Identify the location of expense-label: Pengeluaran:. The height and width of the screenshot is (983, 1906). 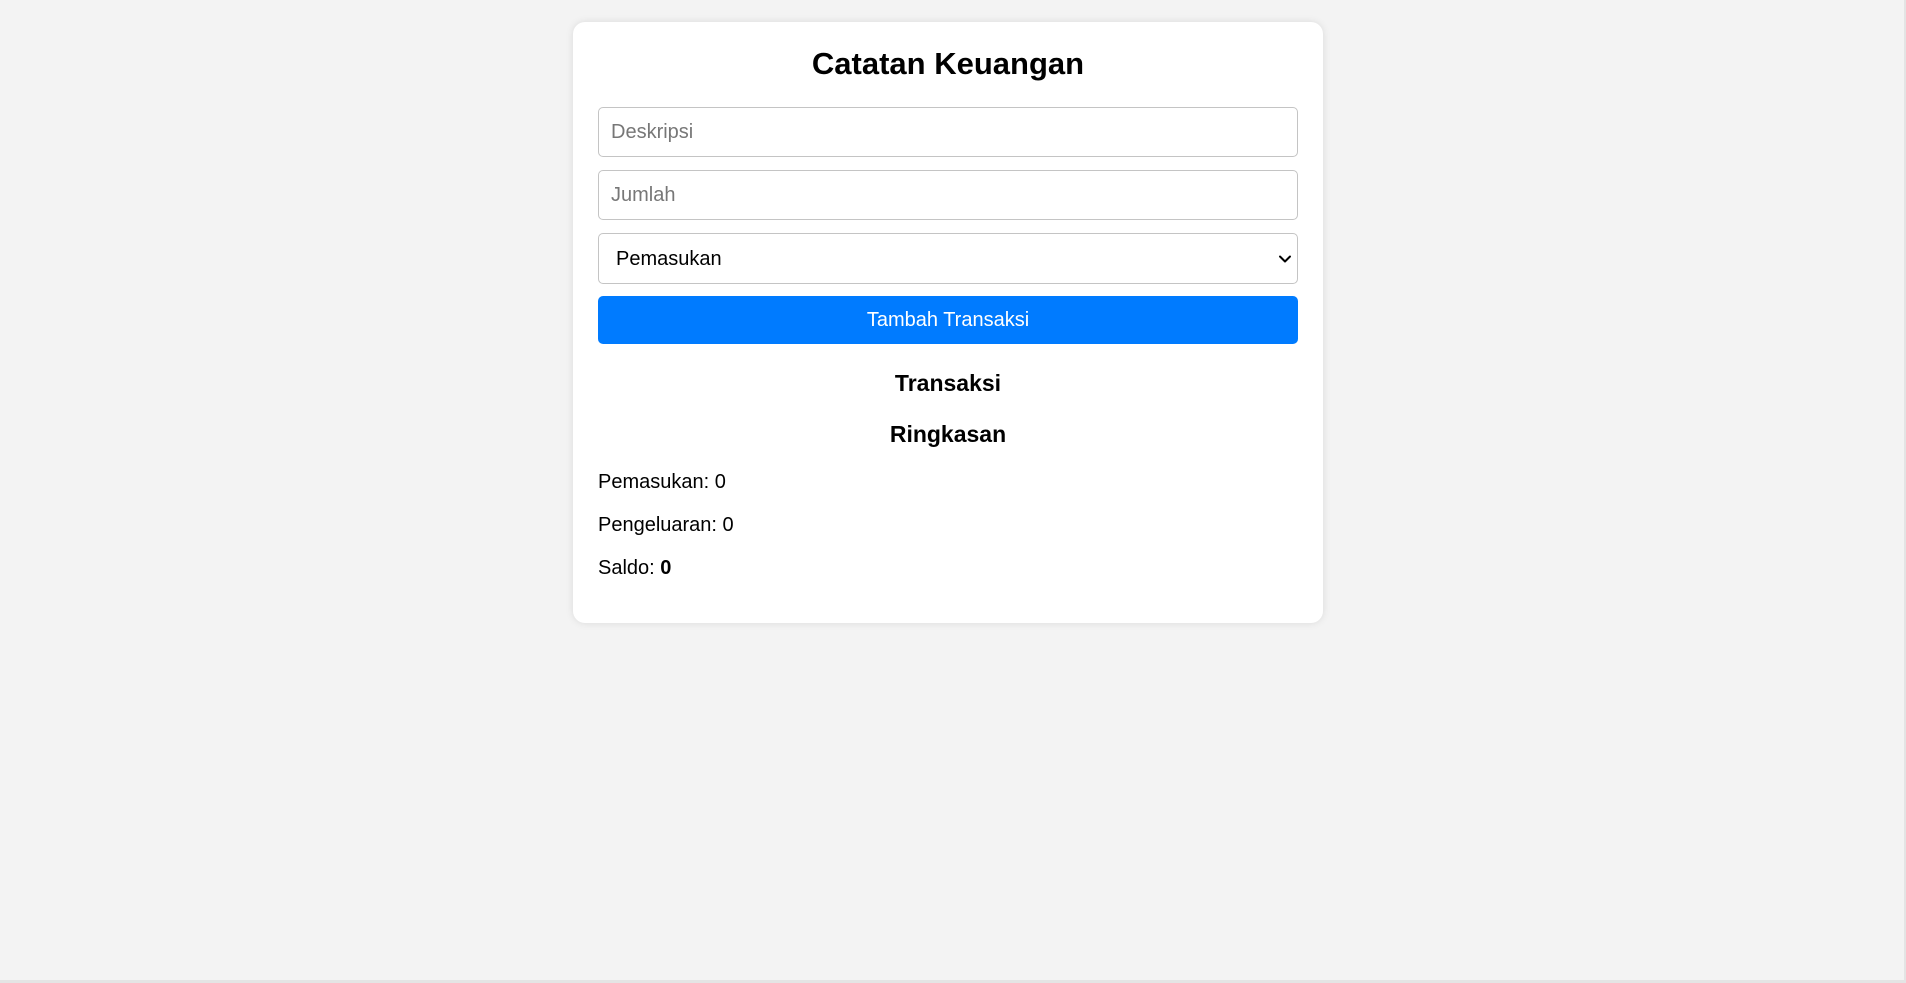
(657, 525).